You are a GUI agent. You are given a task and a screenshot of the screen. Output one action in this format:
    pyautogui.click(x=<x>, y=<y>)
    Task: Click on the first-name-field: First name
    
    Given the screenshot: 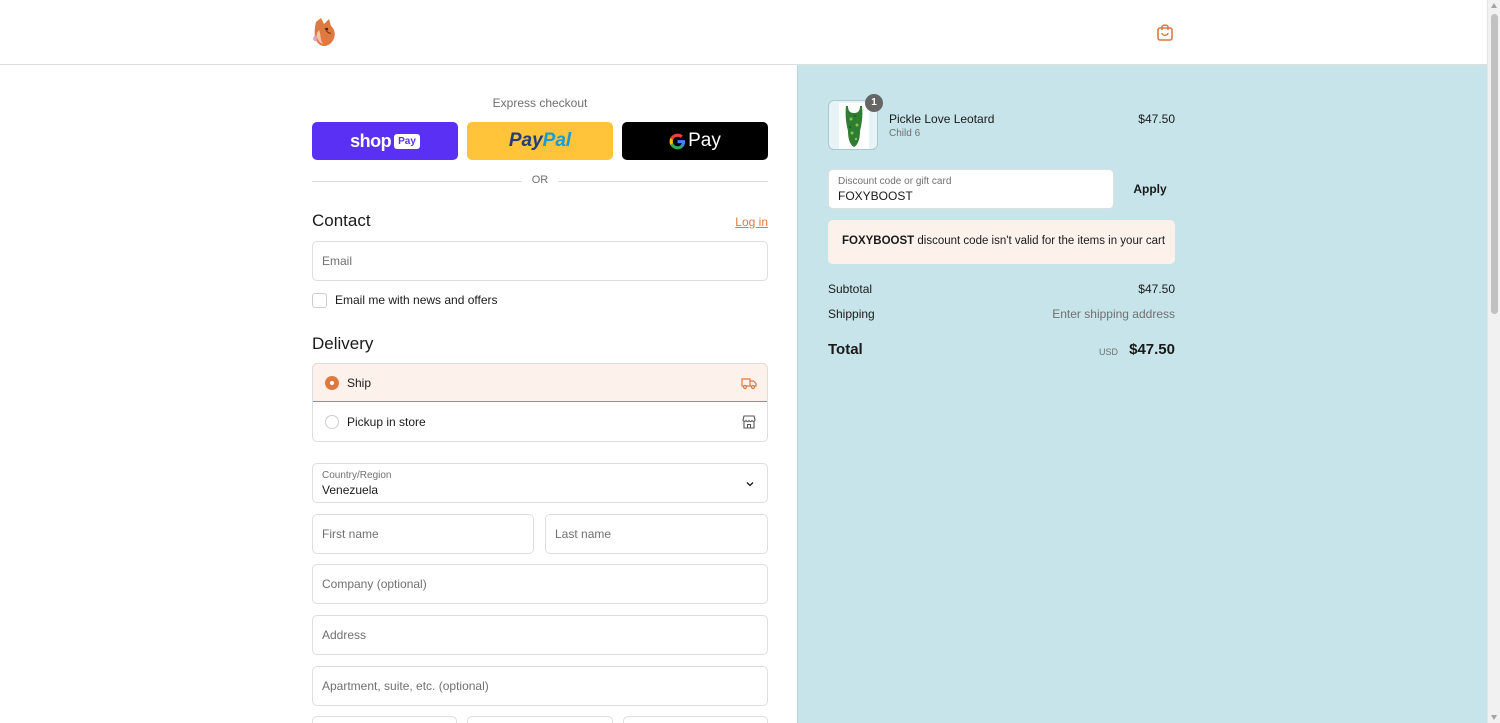 What is the action you would take?
    pyautogui.click(x=423, y=534)
    